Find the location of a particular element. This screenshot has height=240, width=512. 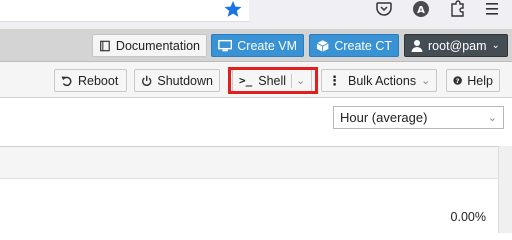

cube-icon is located at coordinates (322, 45).